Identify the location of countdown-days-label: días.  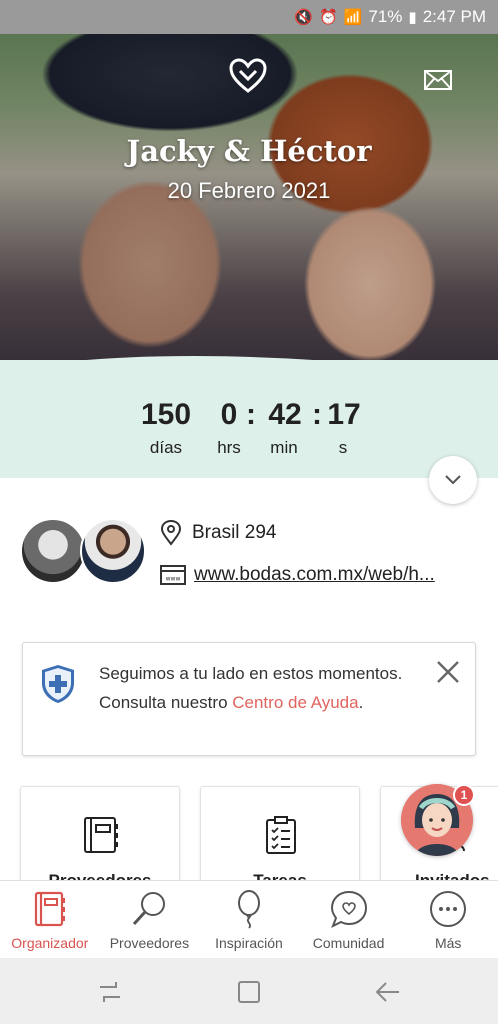
(166, 447).